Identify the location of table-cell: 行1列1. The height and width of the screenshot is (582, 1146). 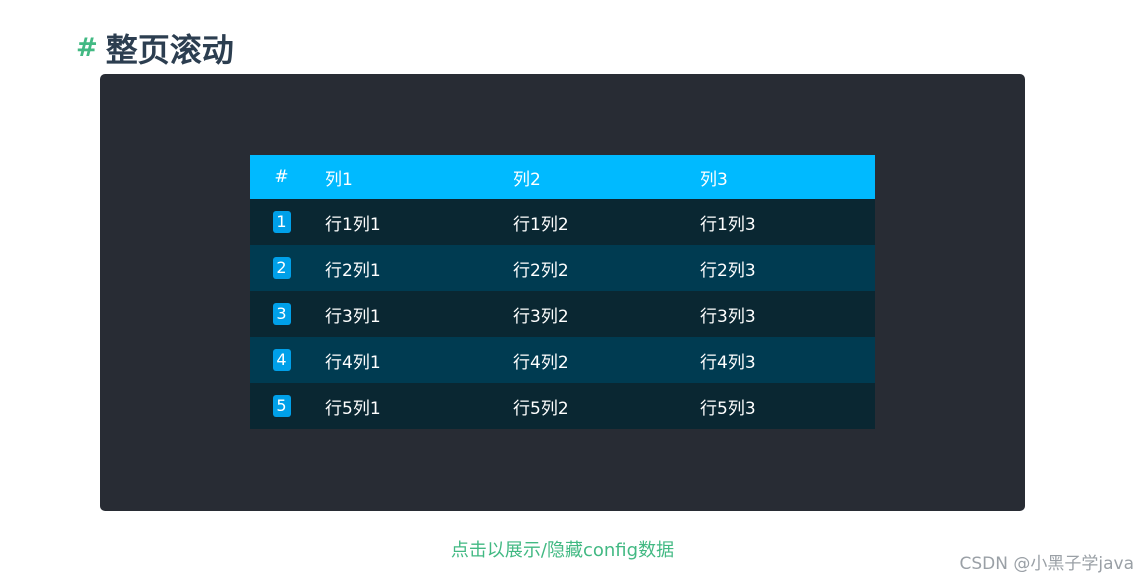
(353, 224).